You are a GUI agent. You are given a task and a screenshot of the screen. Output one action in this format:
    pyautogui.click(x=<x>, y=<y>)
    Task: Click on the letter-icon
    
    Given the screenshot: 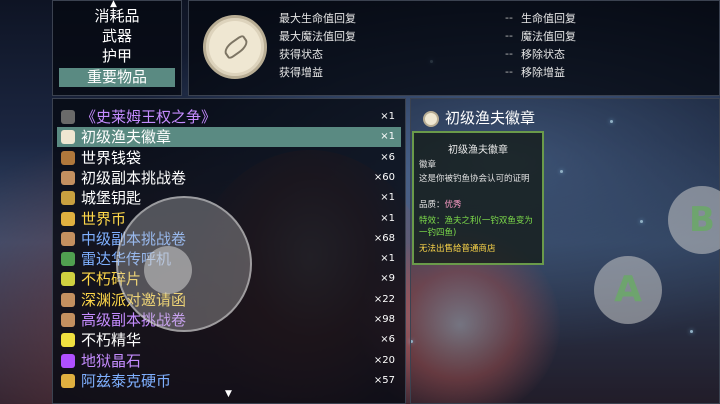 What is the action you would take?
    pyautogui.click(x=68, y=299)
    